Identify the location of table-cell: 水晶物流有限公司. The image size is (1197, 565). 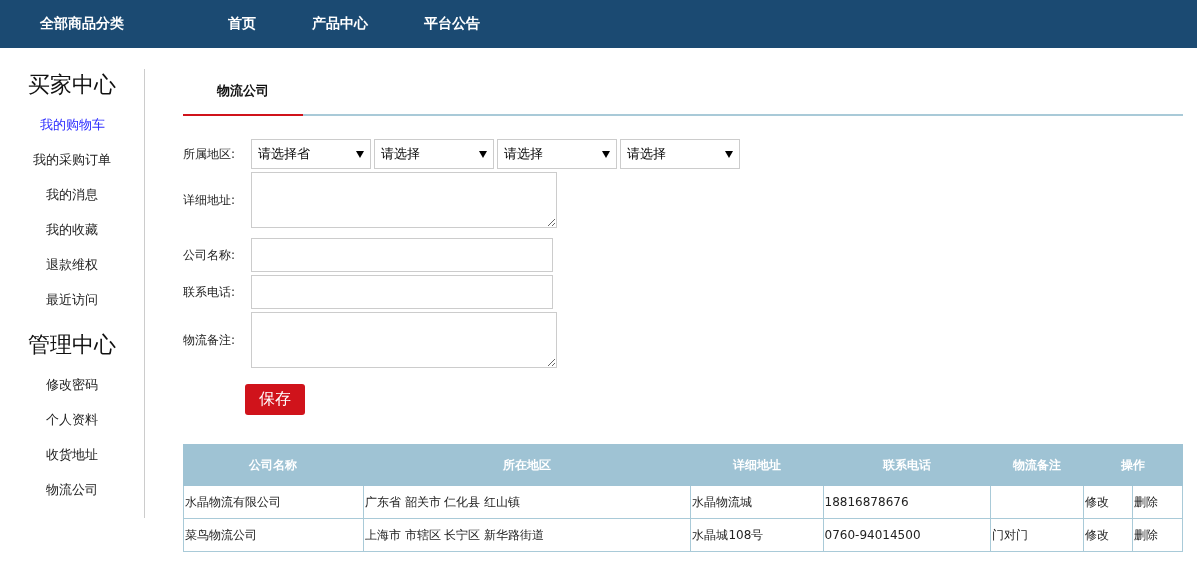
(273, 502).